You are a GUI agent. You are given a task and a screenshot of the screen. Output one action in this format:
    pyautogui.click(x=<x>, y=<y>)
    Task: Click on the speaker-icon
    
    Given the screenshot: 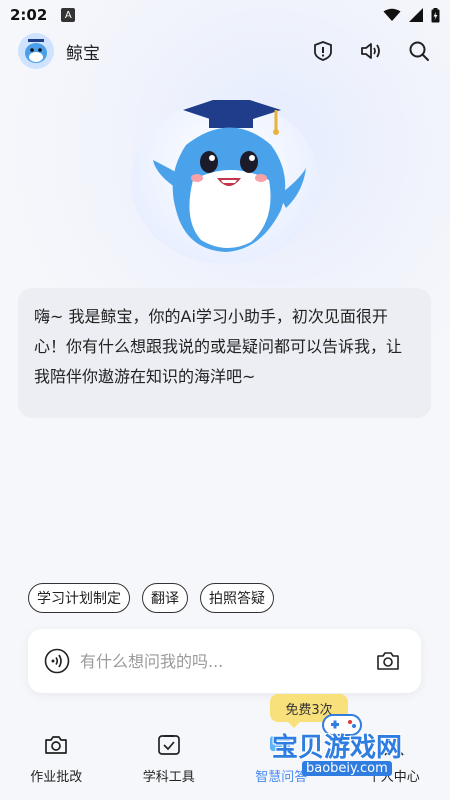 What is the action you would take?
    pyautogui.click(x=370, y=51)
    